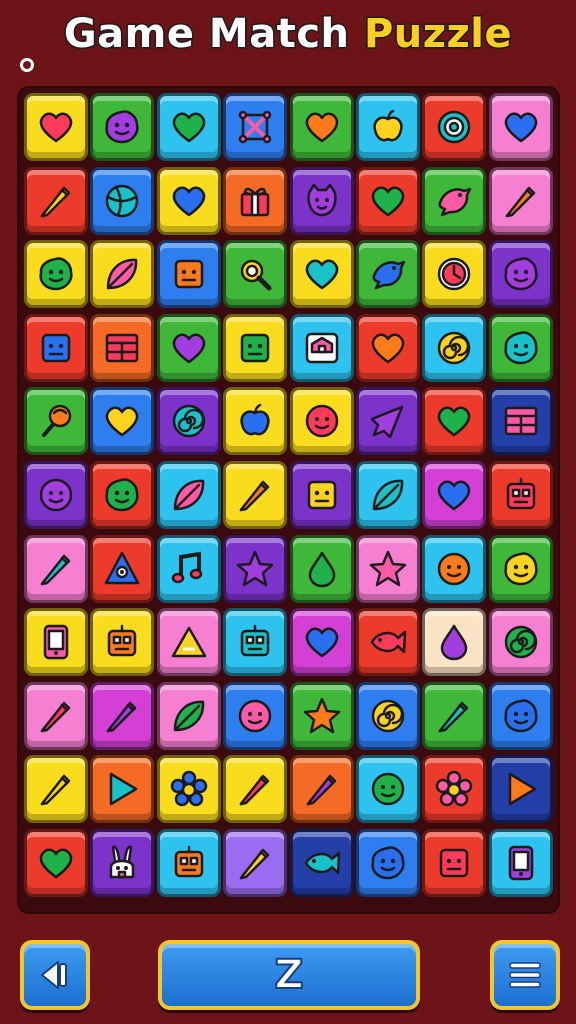 Image resolution: width=576 pixels, height=1024 pixels. I want to click on star-icon, so click(255, 568).